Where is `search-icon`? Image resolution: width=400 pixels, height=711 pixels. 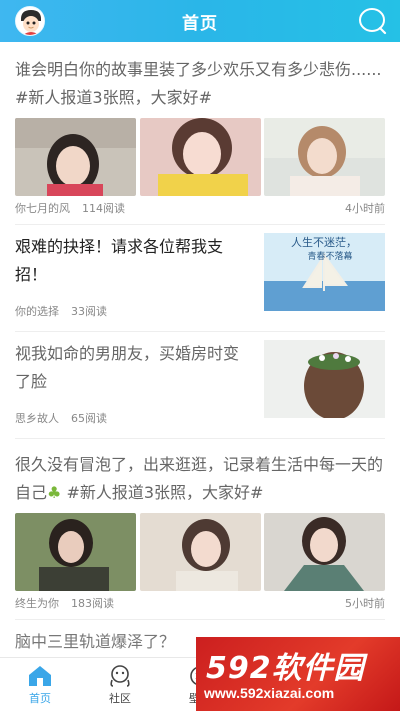 search-icon is located at coordinates (373, 21).